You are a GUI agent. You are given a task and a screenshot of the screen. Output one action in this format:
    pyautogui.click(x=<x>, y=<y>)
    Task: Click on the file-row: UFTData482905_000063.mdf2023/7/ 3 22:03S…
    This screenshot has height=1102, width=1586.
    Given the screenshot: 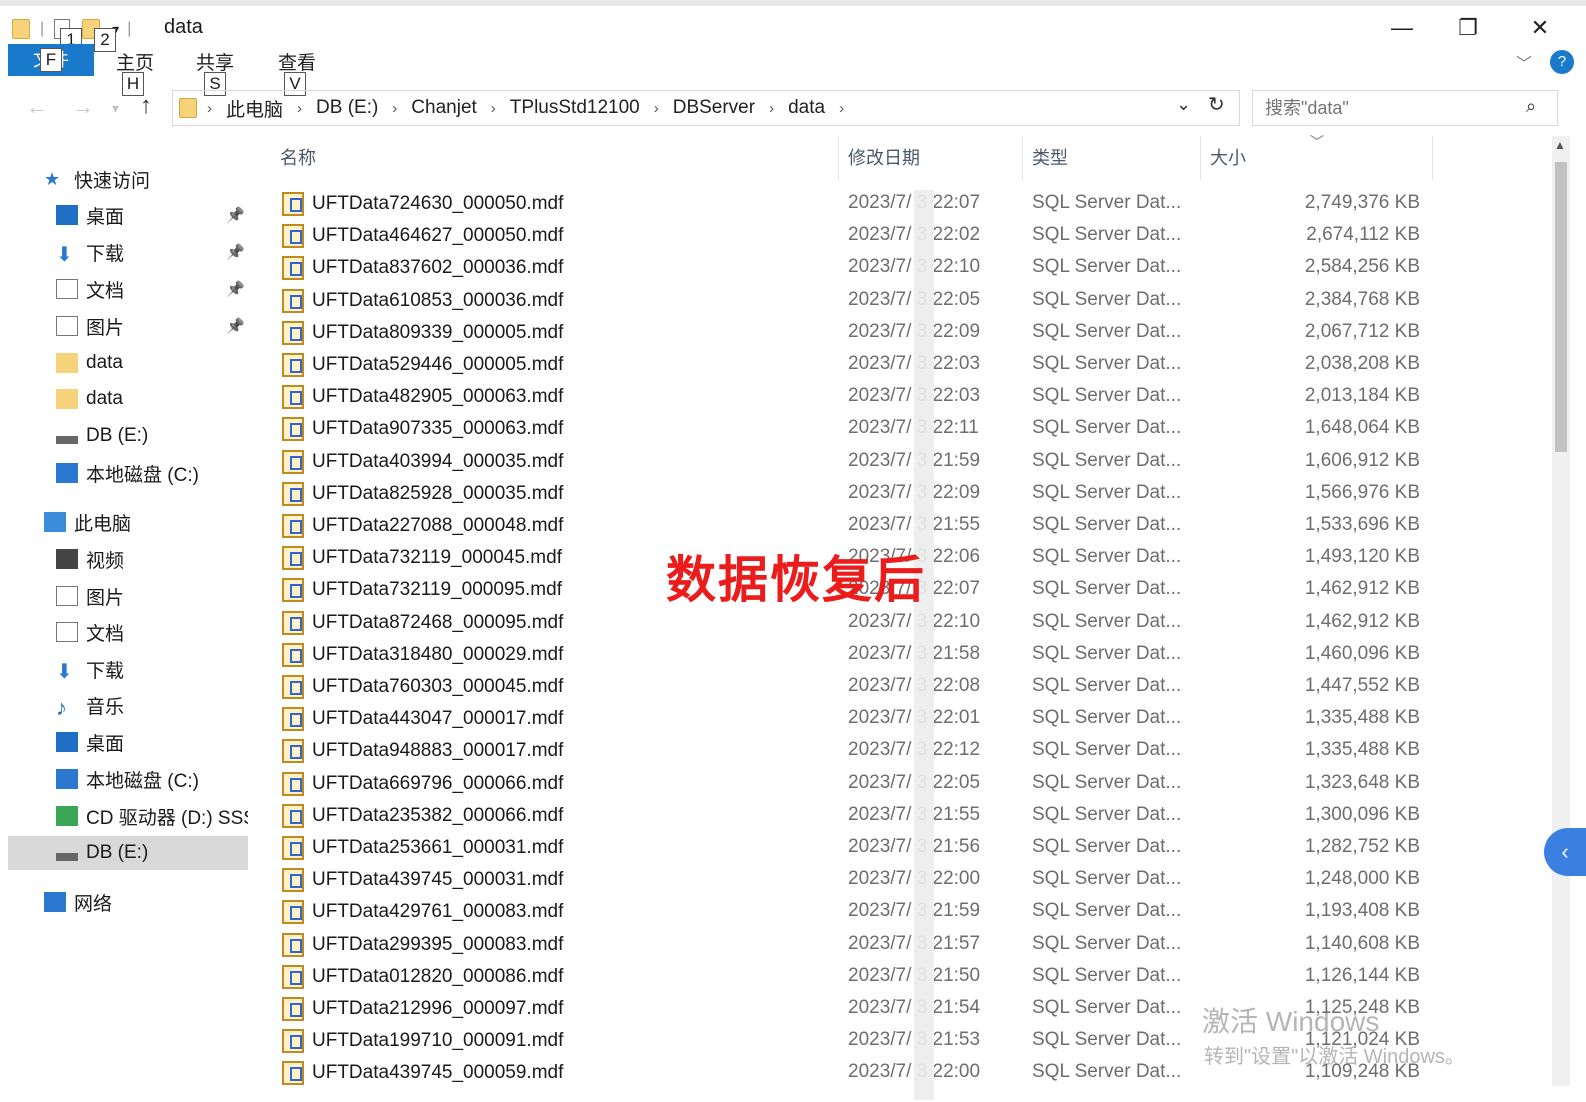 What is the action you would take?
    pyautogui.click(x=910, y=397)
    